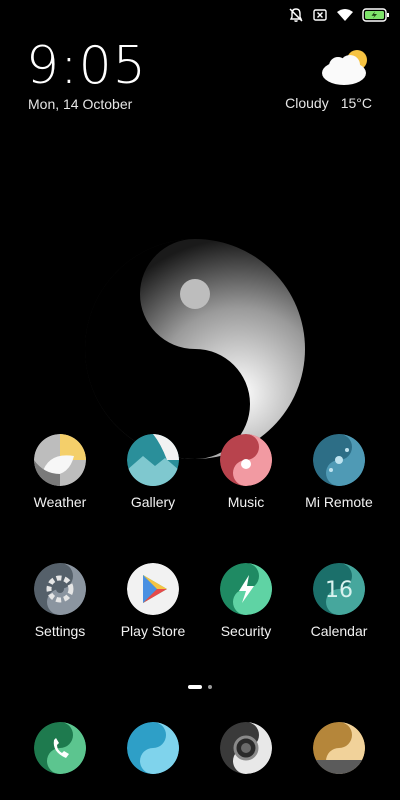 The width and height of the screenshot is (400, 800). I want to click on weather-summary: Cloudy 15°C, so click(328, 103).